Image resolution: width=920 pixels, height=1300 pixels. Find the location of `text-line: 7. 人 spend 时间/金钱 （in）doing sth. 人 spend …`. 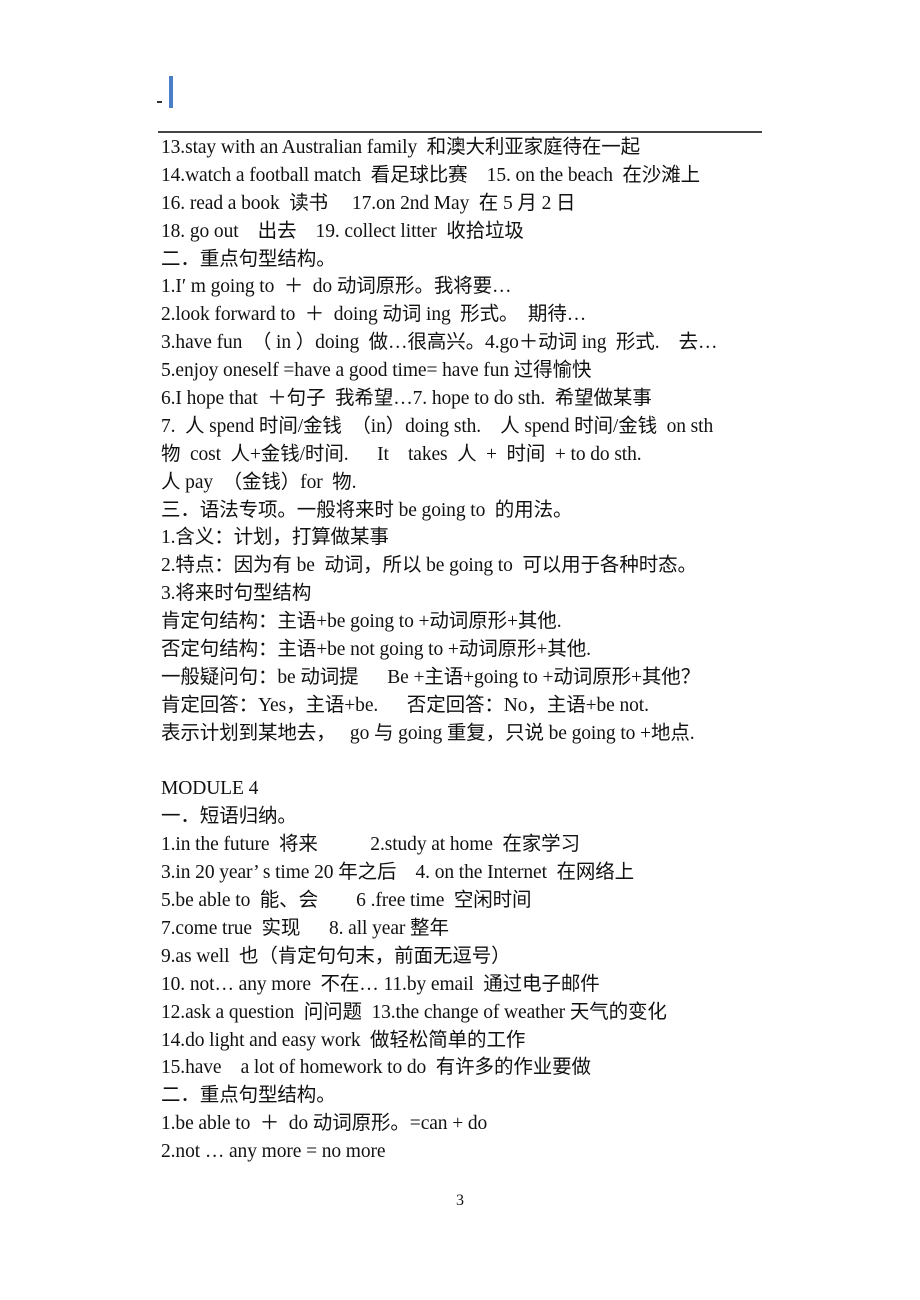

text-line: 7. 人 spend 时间/金钱 （in）doing sth. 人 spend … is located at coordinates (437, 426).